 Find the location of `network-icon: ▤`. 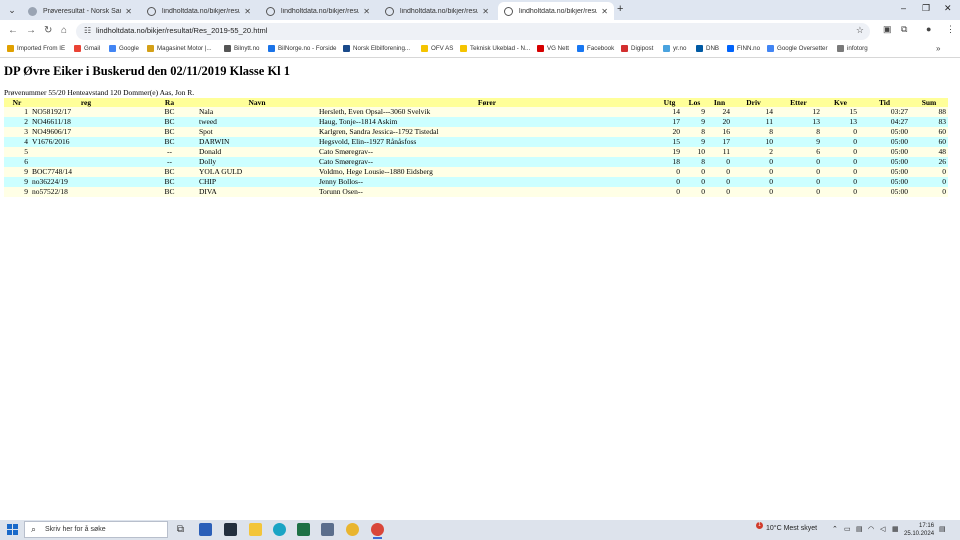

network-icon: ▤ is located at coordinates (859, 529).